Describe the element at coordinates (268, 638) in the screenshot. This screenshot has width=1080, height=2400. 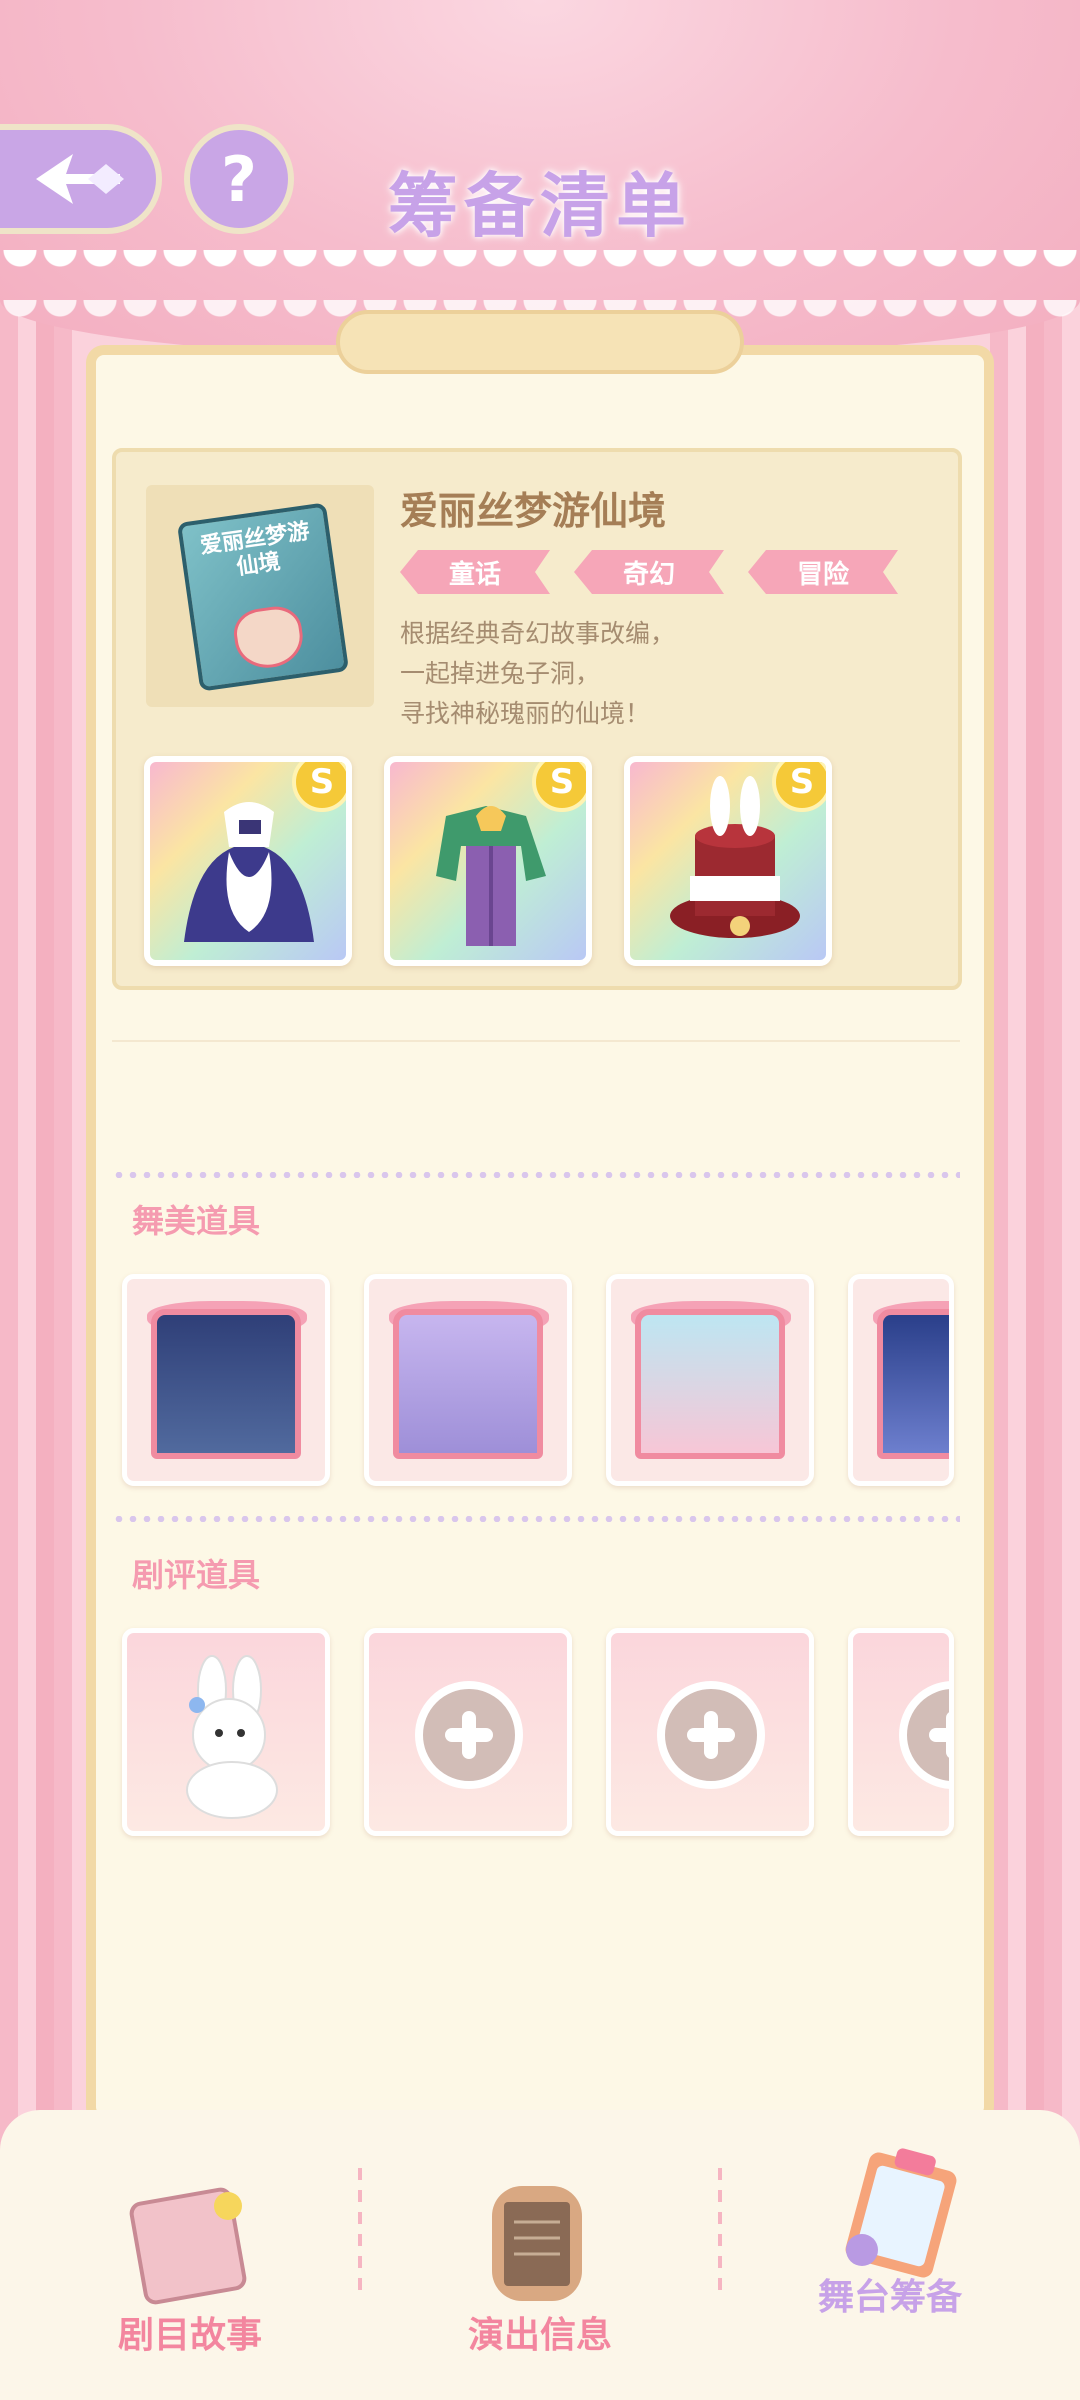
I see `rabbit-heart-icon` at that location.